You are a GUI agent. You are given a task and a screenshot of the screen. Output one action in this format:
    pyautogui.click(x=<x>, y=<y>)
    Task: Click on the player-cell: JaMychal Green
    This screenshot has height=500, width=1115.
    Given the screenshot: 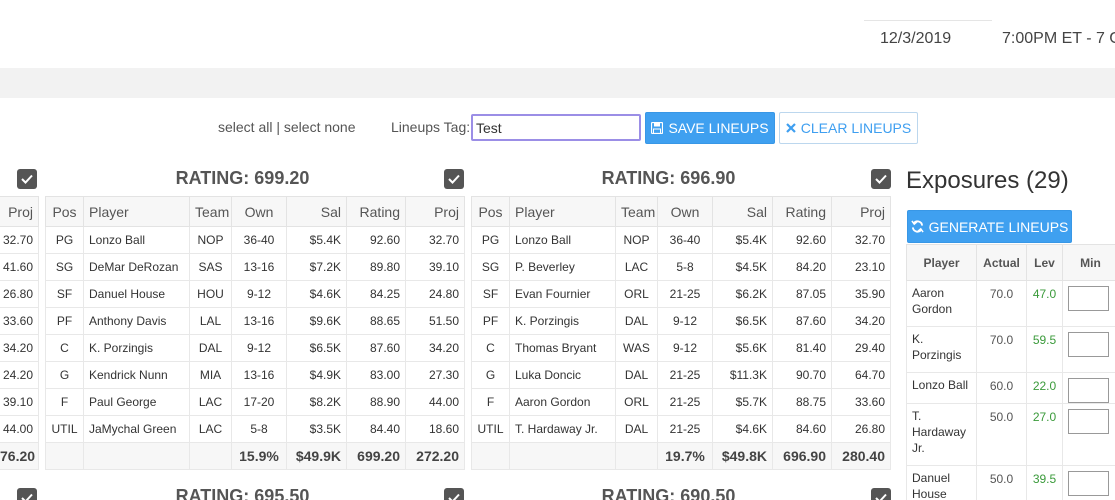 What is the action you would take?
    pyautogui.click(x=136, y=429)
    